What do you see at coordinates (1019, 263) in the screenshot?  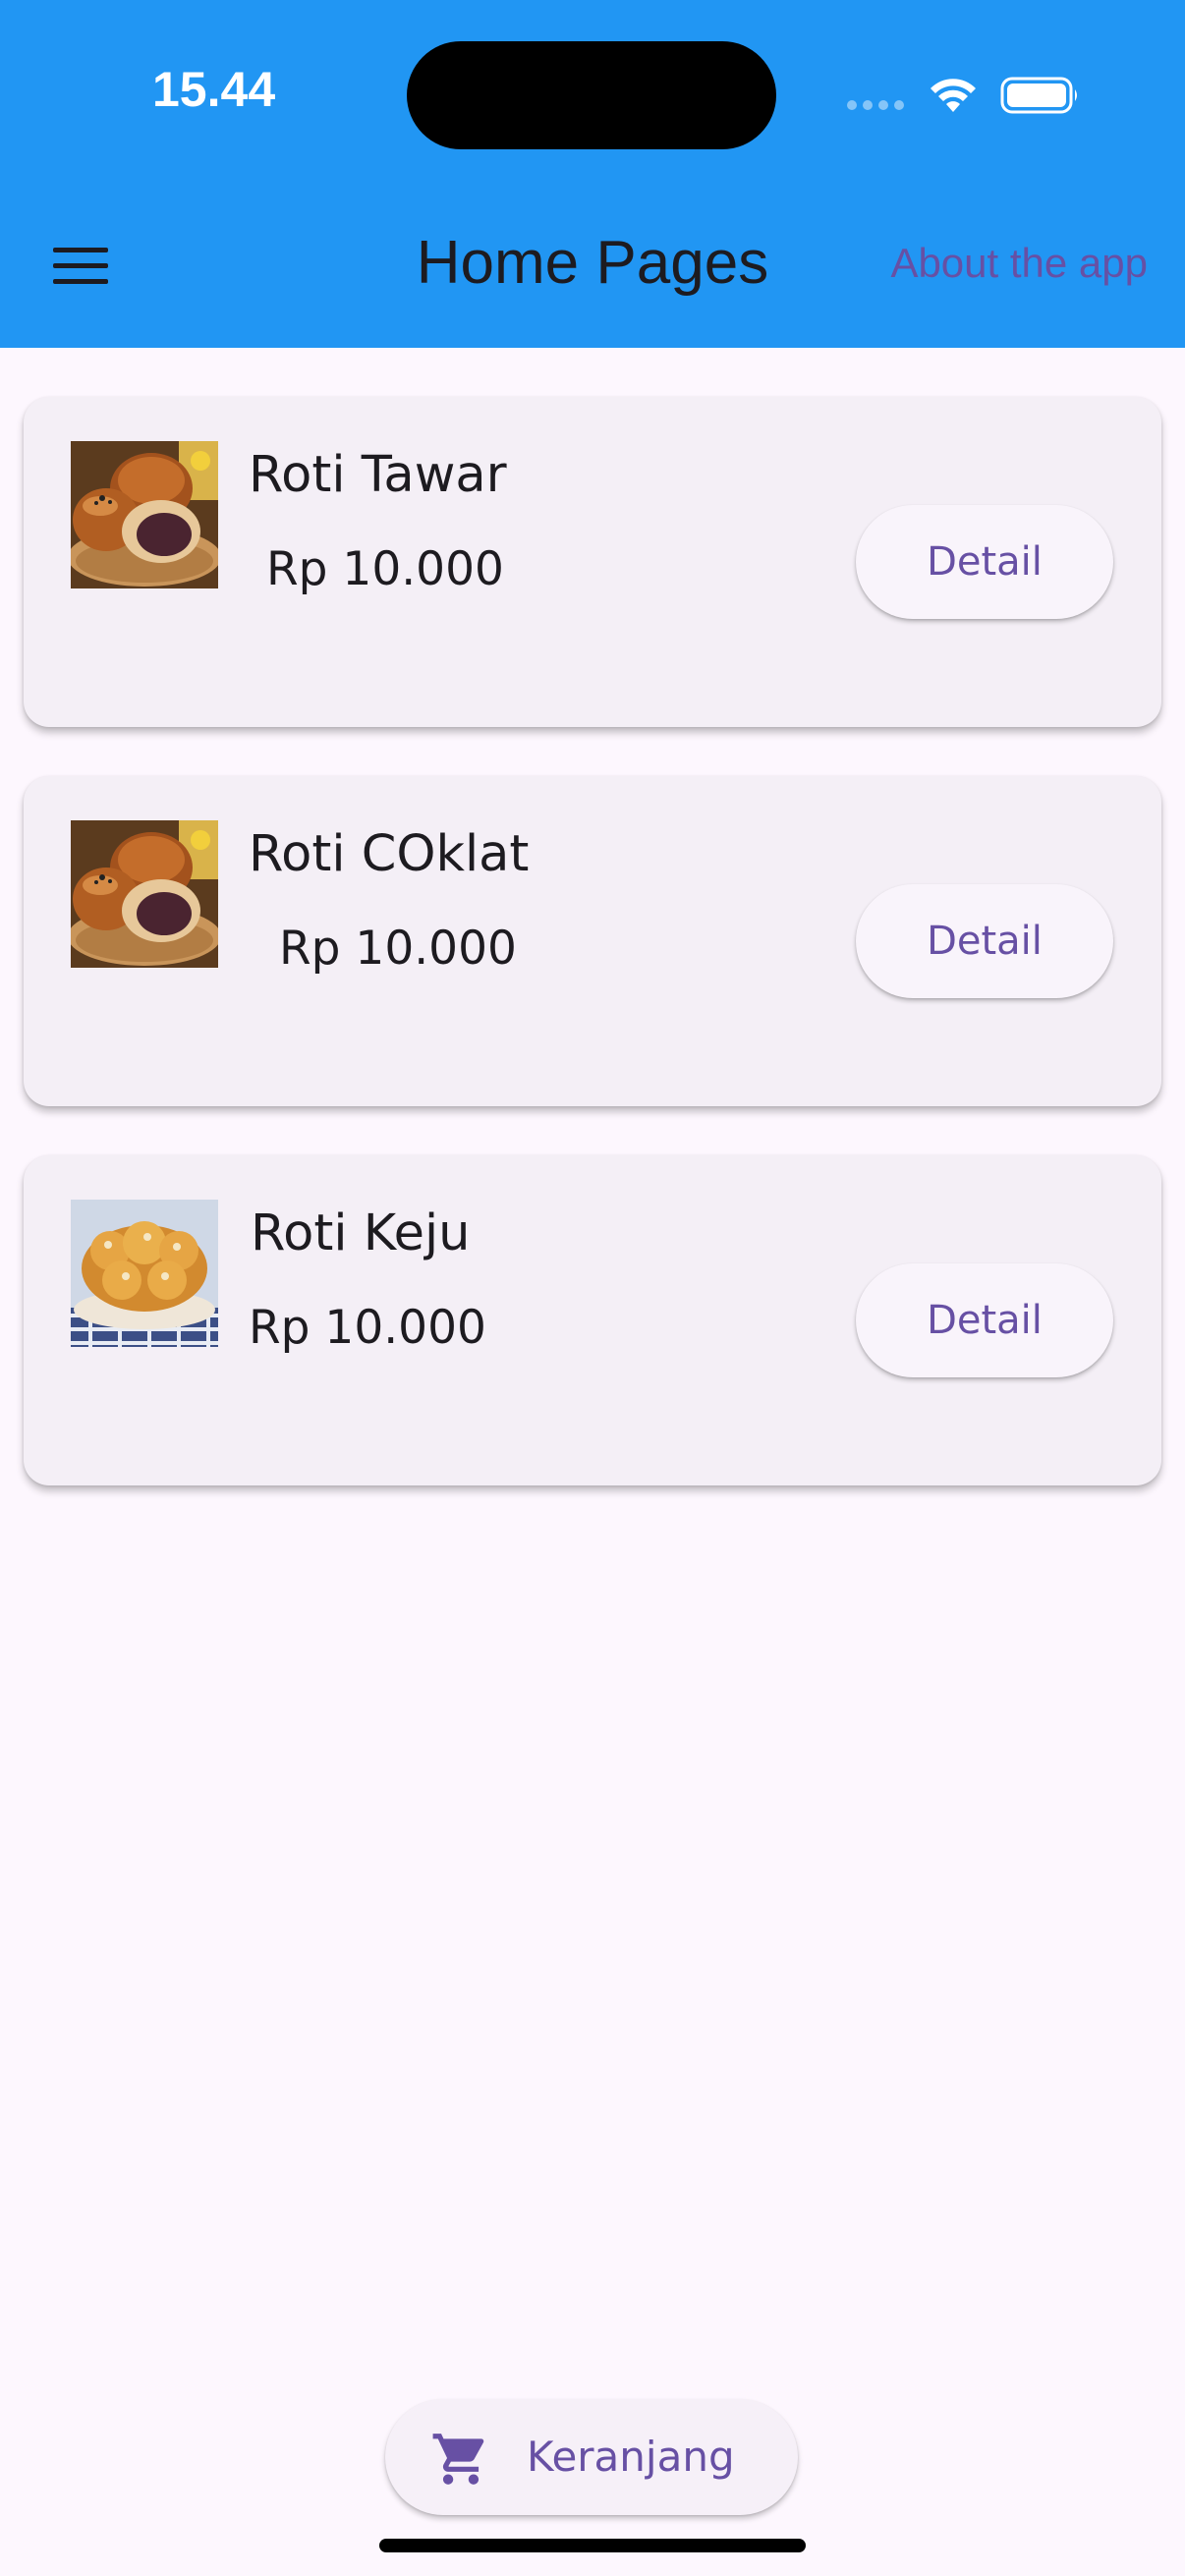 I see `about-app-button: About the app` at bounding box center [1019, 263].